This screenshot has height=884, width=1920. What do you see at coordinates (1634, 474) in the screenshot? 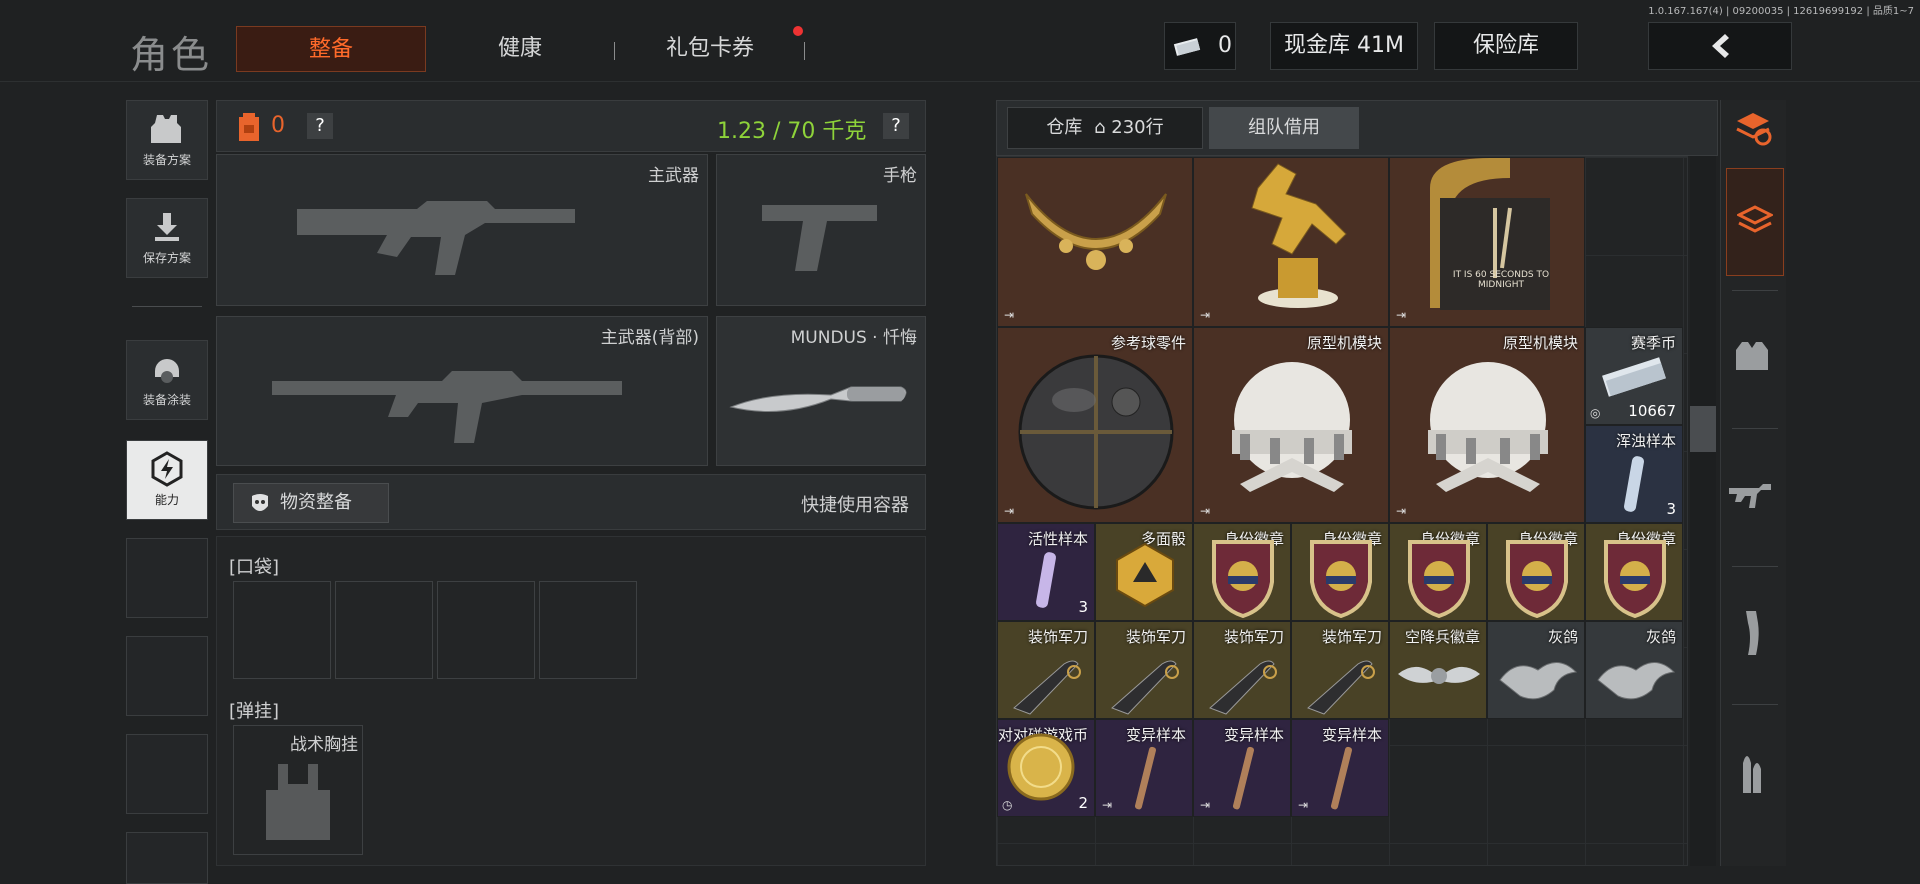
I see `item-cell: 浑浊样本 3` at bounding box center [1634, 474].